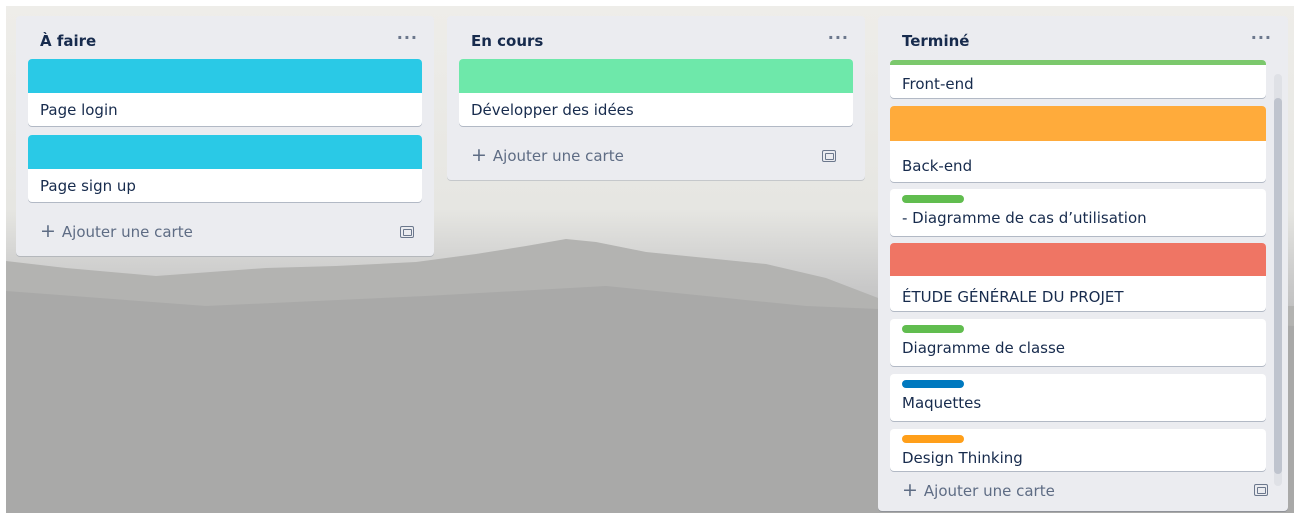 Image resolution: width=1294 pixels, height=513 pixels. Describe the element at coordinates (1078, 62) in the screenshot. I see `card-cover-strip` at that location.